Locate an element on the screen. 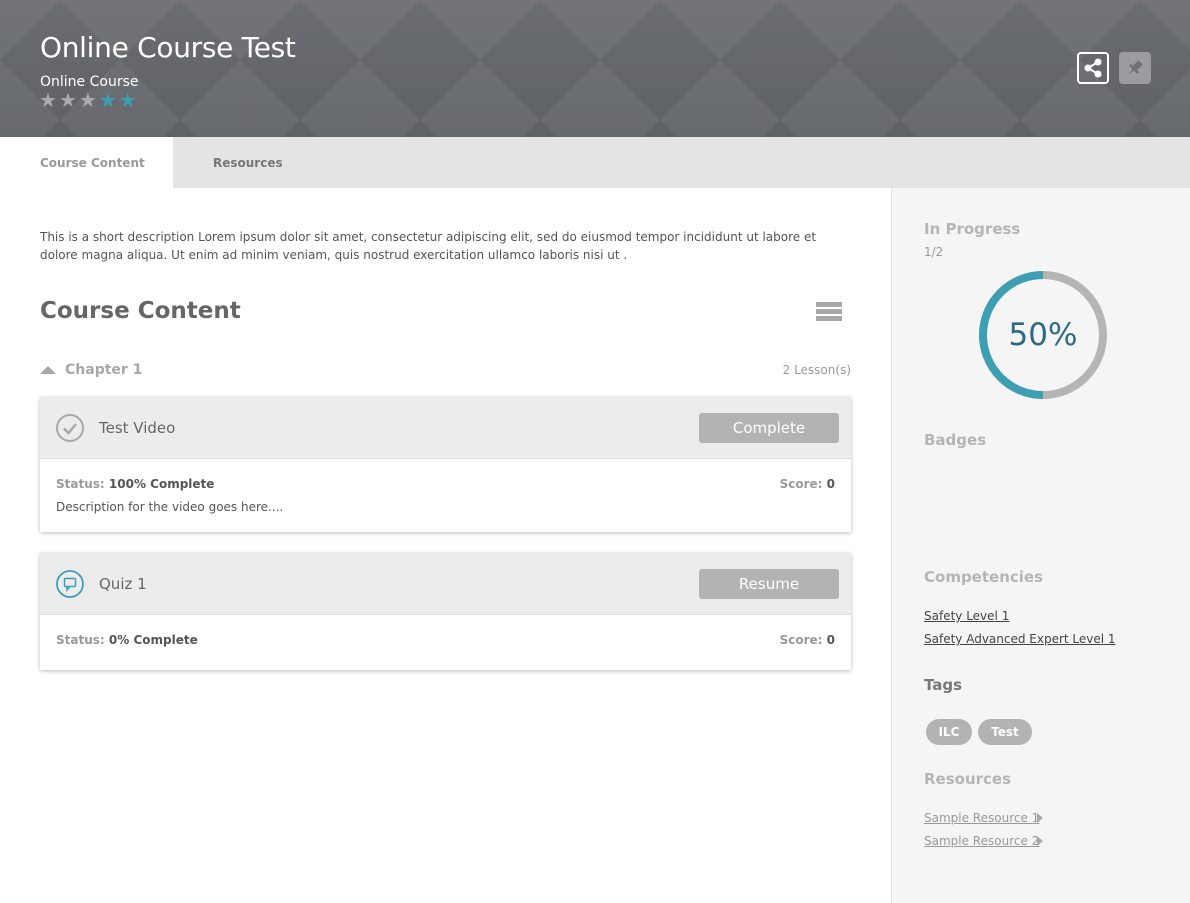 The width and height of the screenshot is (1190, 903). list-view-icon is located at coordinates (829, 315).